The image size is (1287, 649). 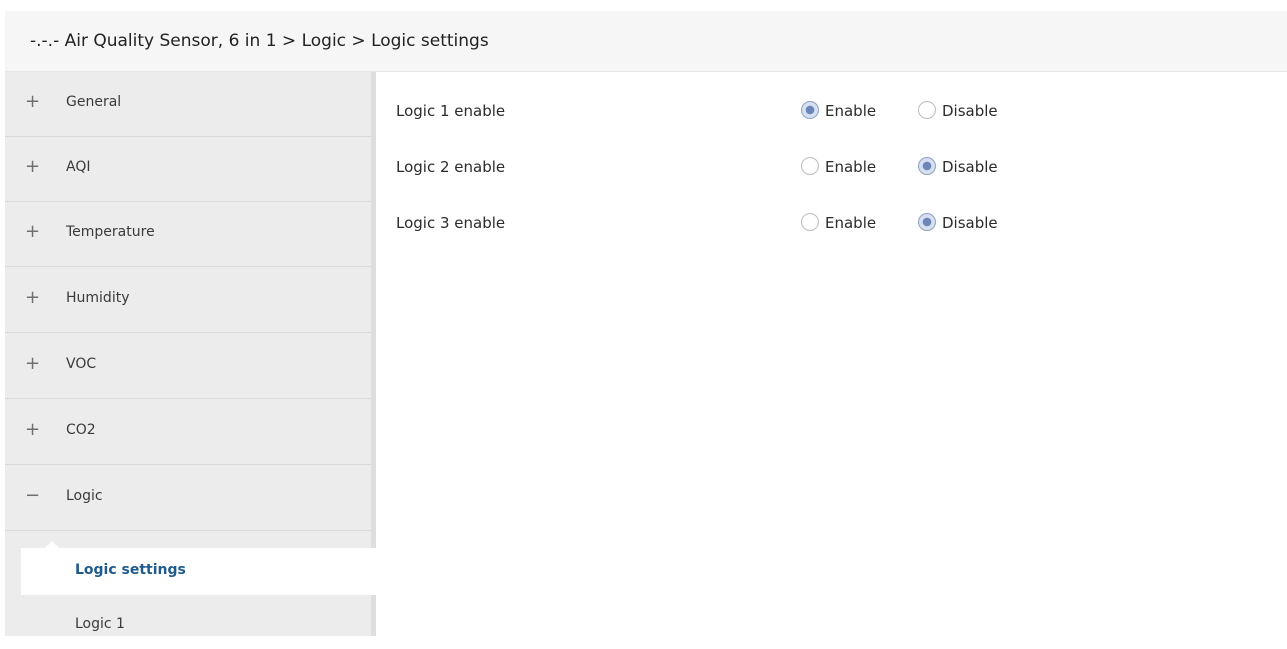 What do you see at coordinates (188, 300) in the screenshot?
I see `sidebar-item-humidity: + Humidity` at bounding box center [188, 300].